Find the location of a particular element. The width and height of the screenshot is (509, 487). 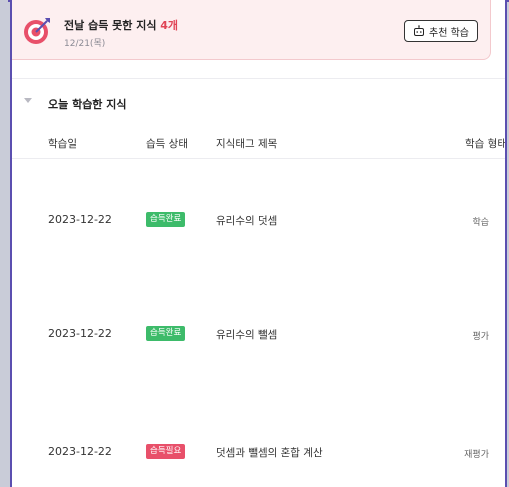

row-type: 학습 is located at coordinates (480, 223).